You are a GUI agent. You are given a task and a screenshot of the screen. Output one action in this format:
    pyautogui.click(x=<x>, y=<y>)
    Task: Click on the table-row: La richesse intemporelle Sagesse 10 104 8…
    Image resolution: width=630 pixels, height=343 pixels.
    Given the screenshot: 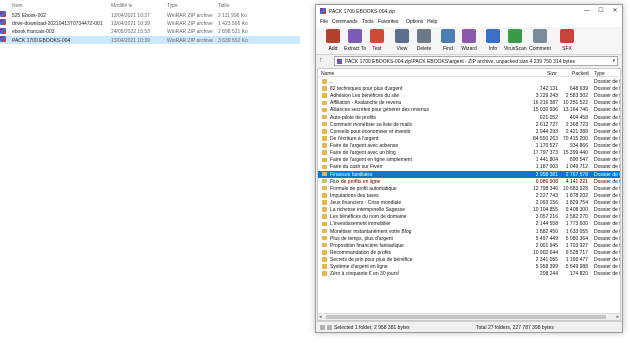 What is the action you would take?
    pyautogui.click(x=469, y=209)
    